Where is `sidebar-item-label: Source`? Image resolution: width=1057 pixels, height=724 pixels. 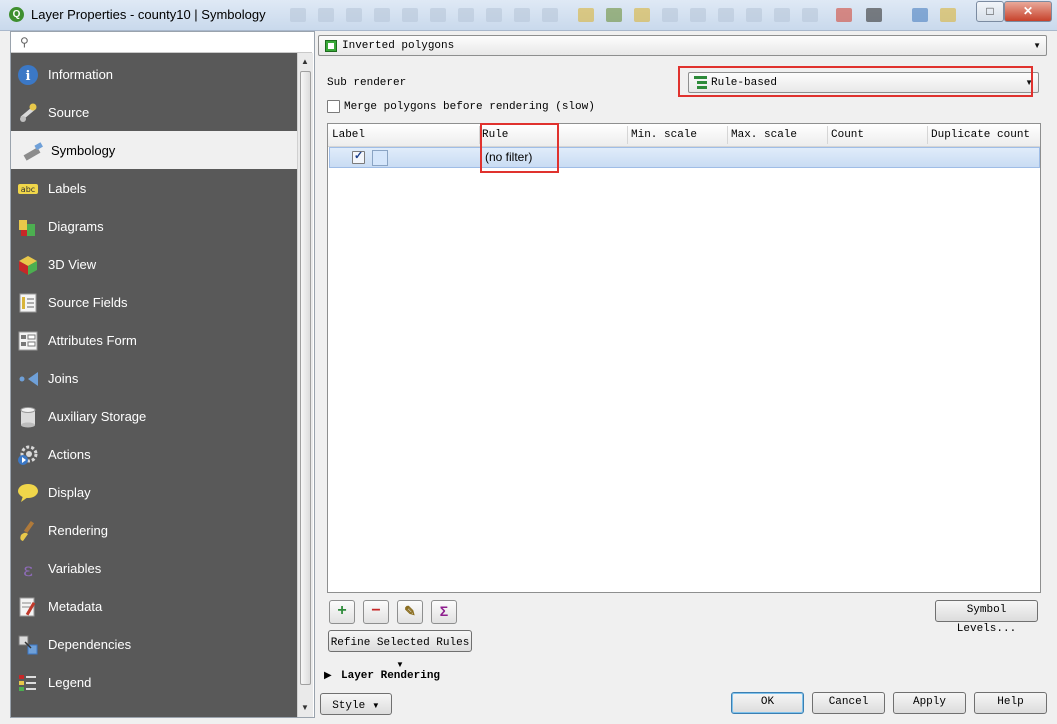
sidebar-item-label: Source is located at coordinates (69, 112).